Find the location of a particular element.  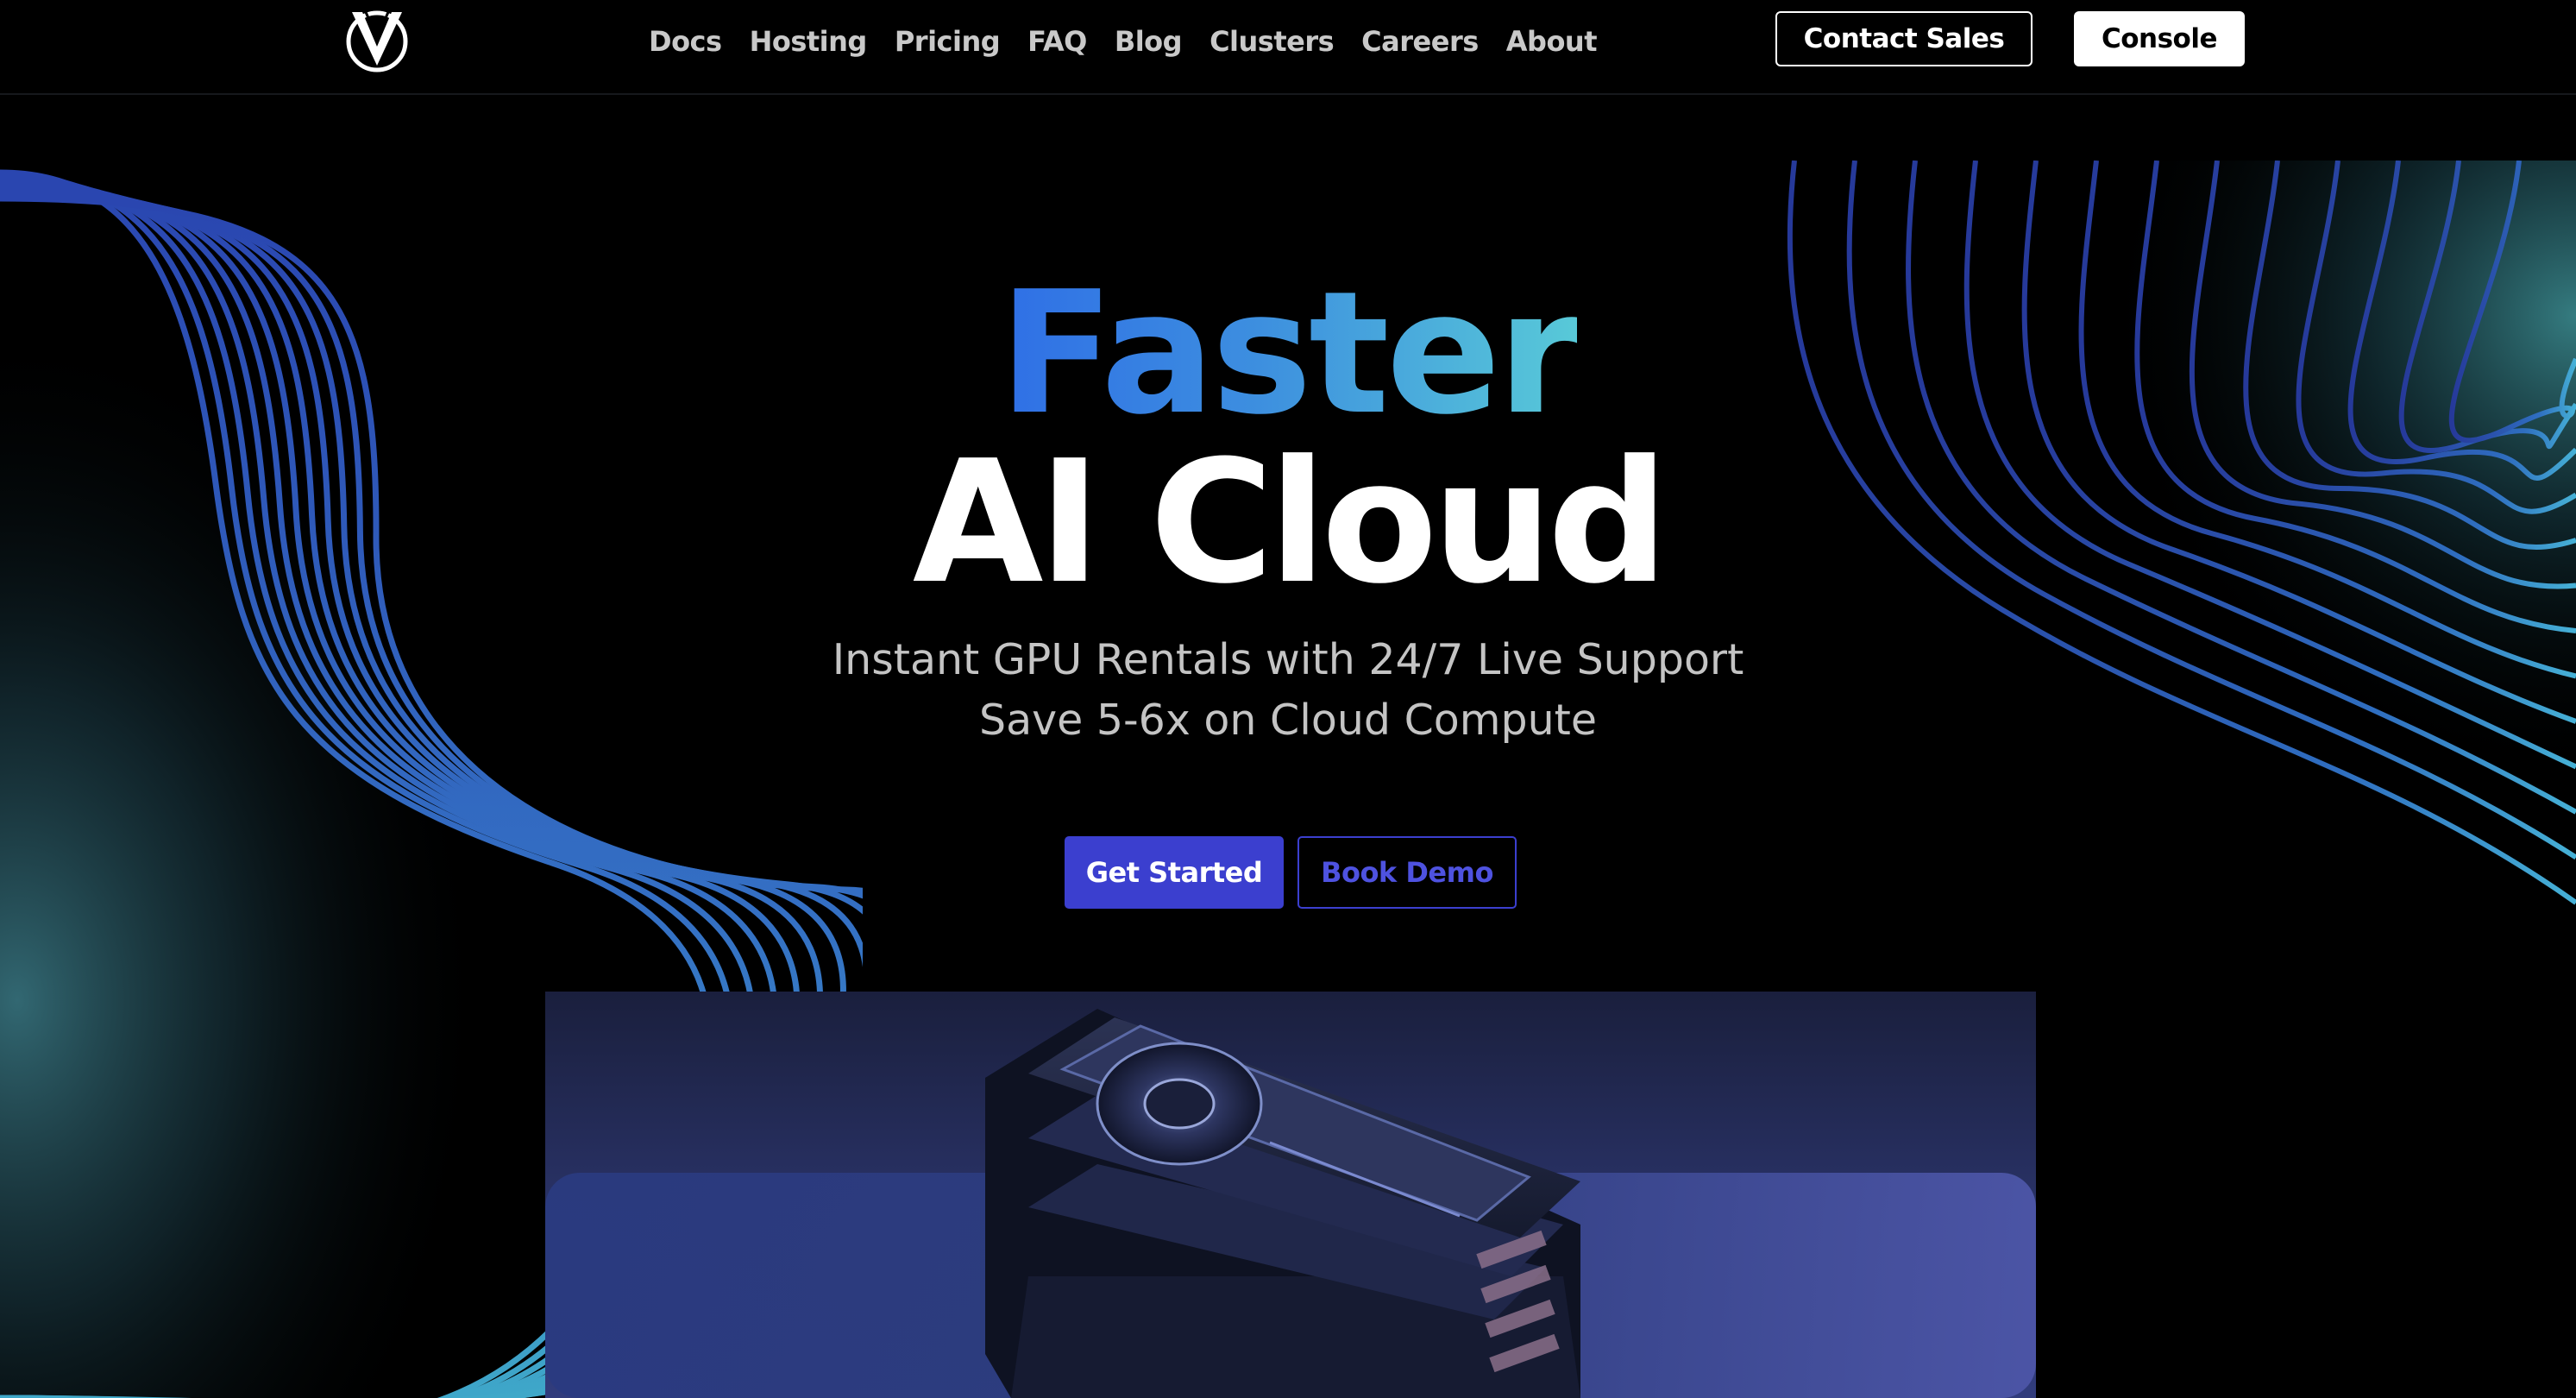

nav-link-hosting: Hosting is located at coordinates (809, 41).